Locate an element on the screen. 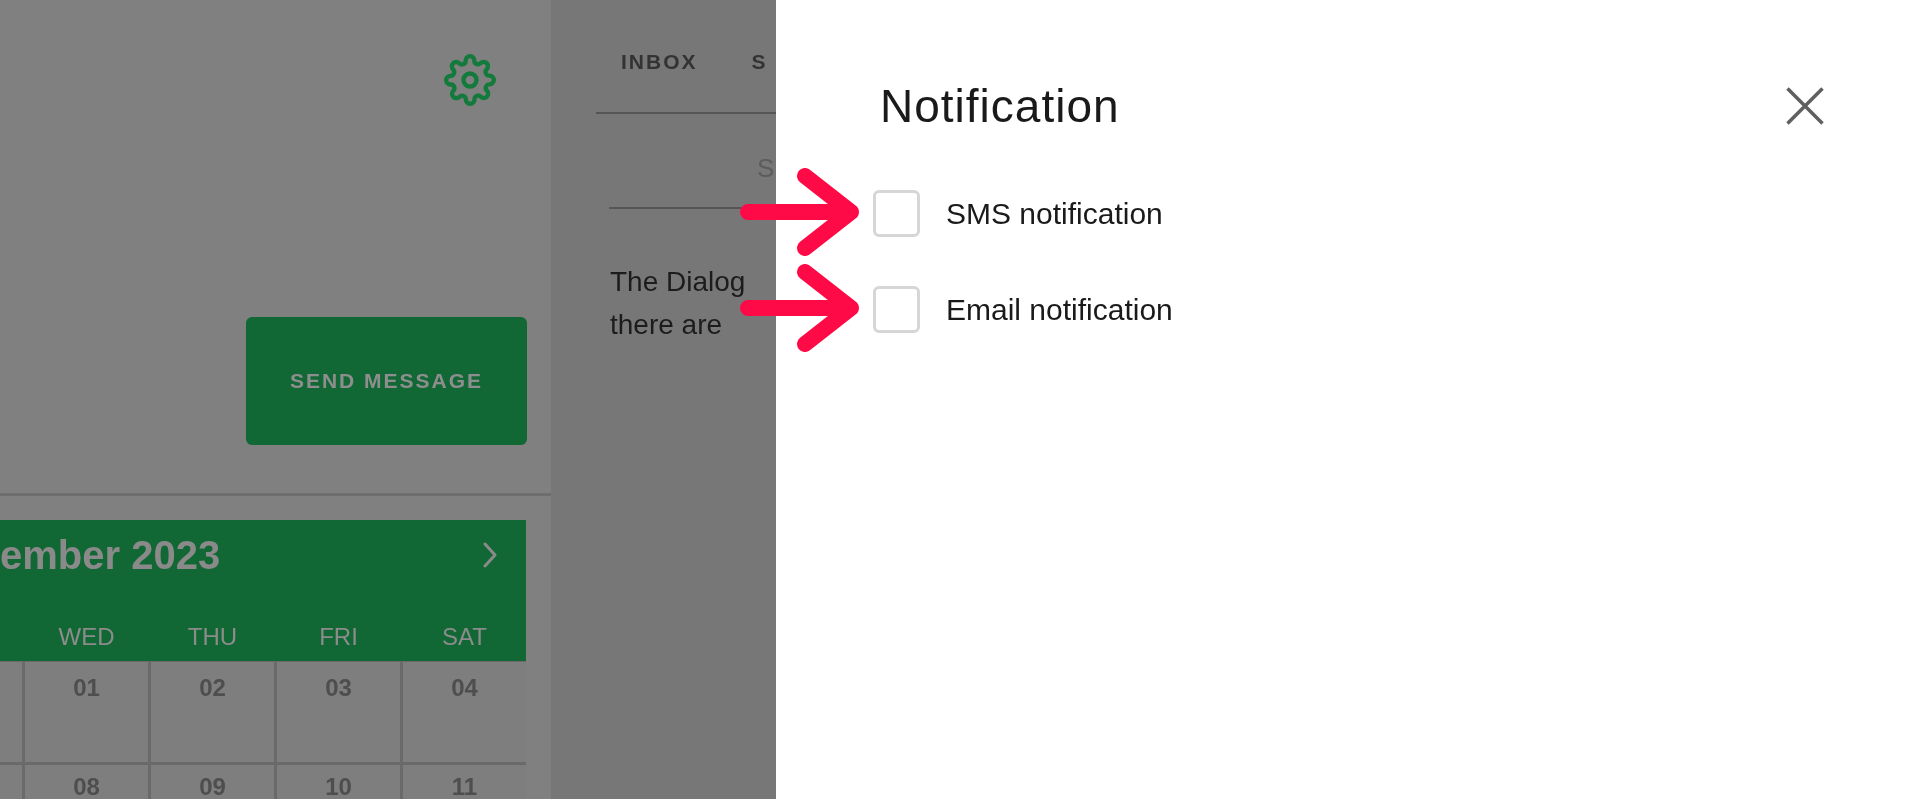  checkbox-label: Email notification is located at coordinates (1059, 309).